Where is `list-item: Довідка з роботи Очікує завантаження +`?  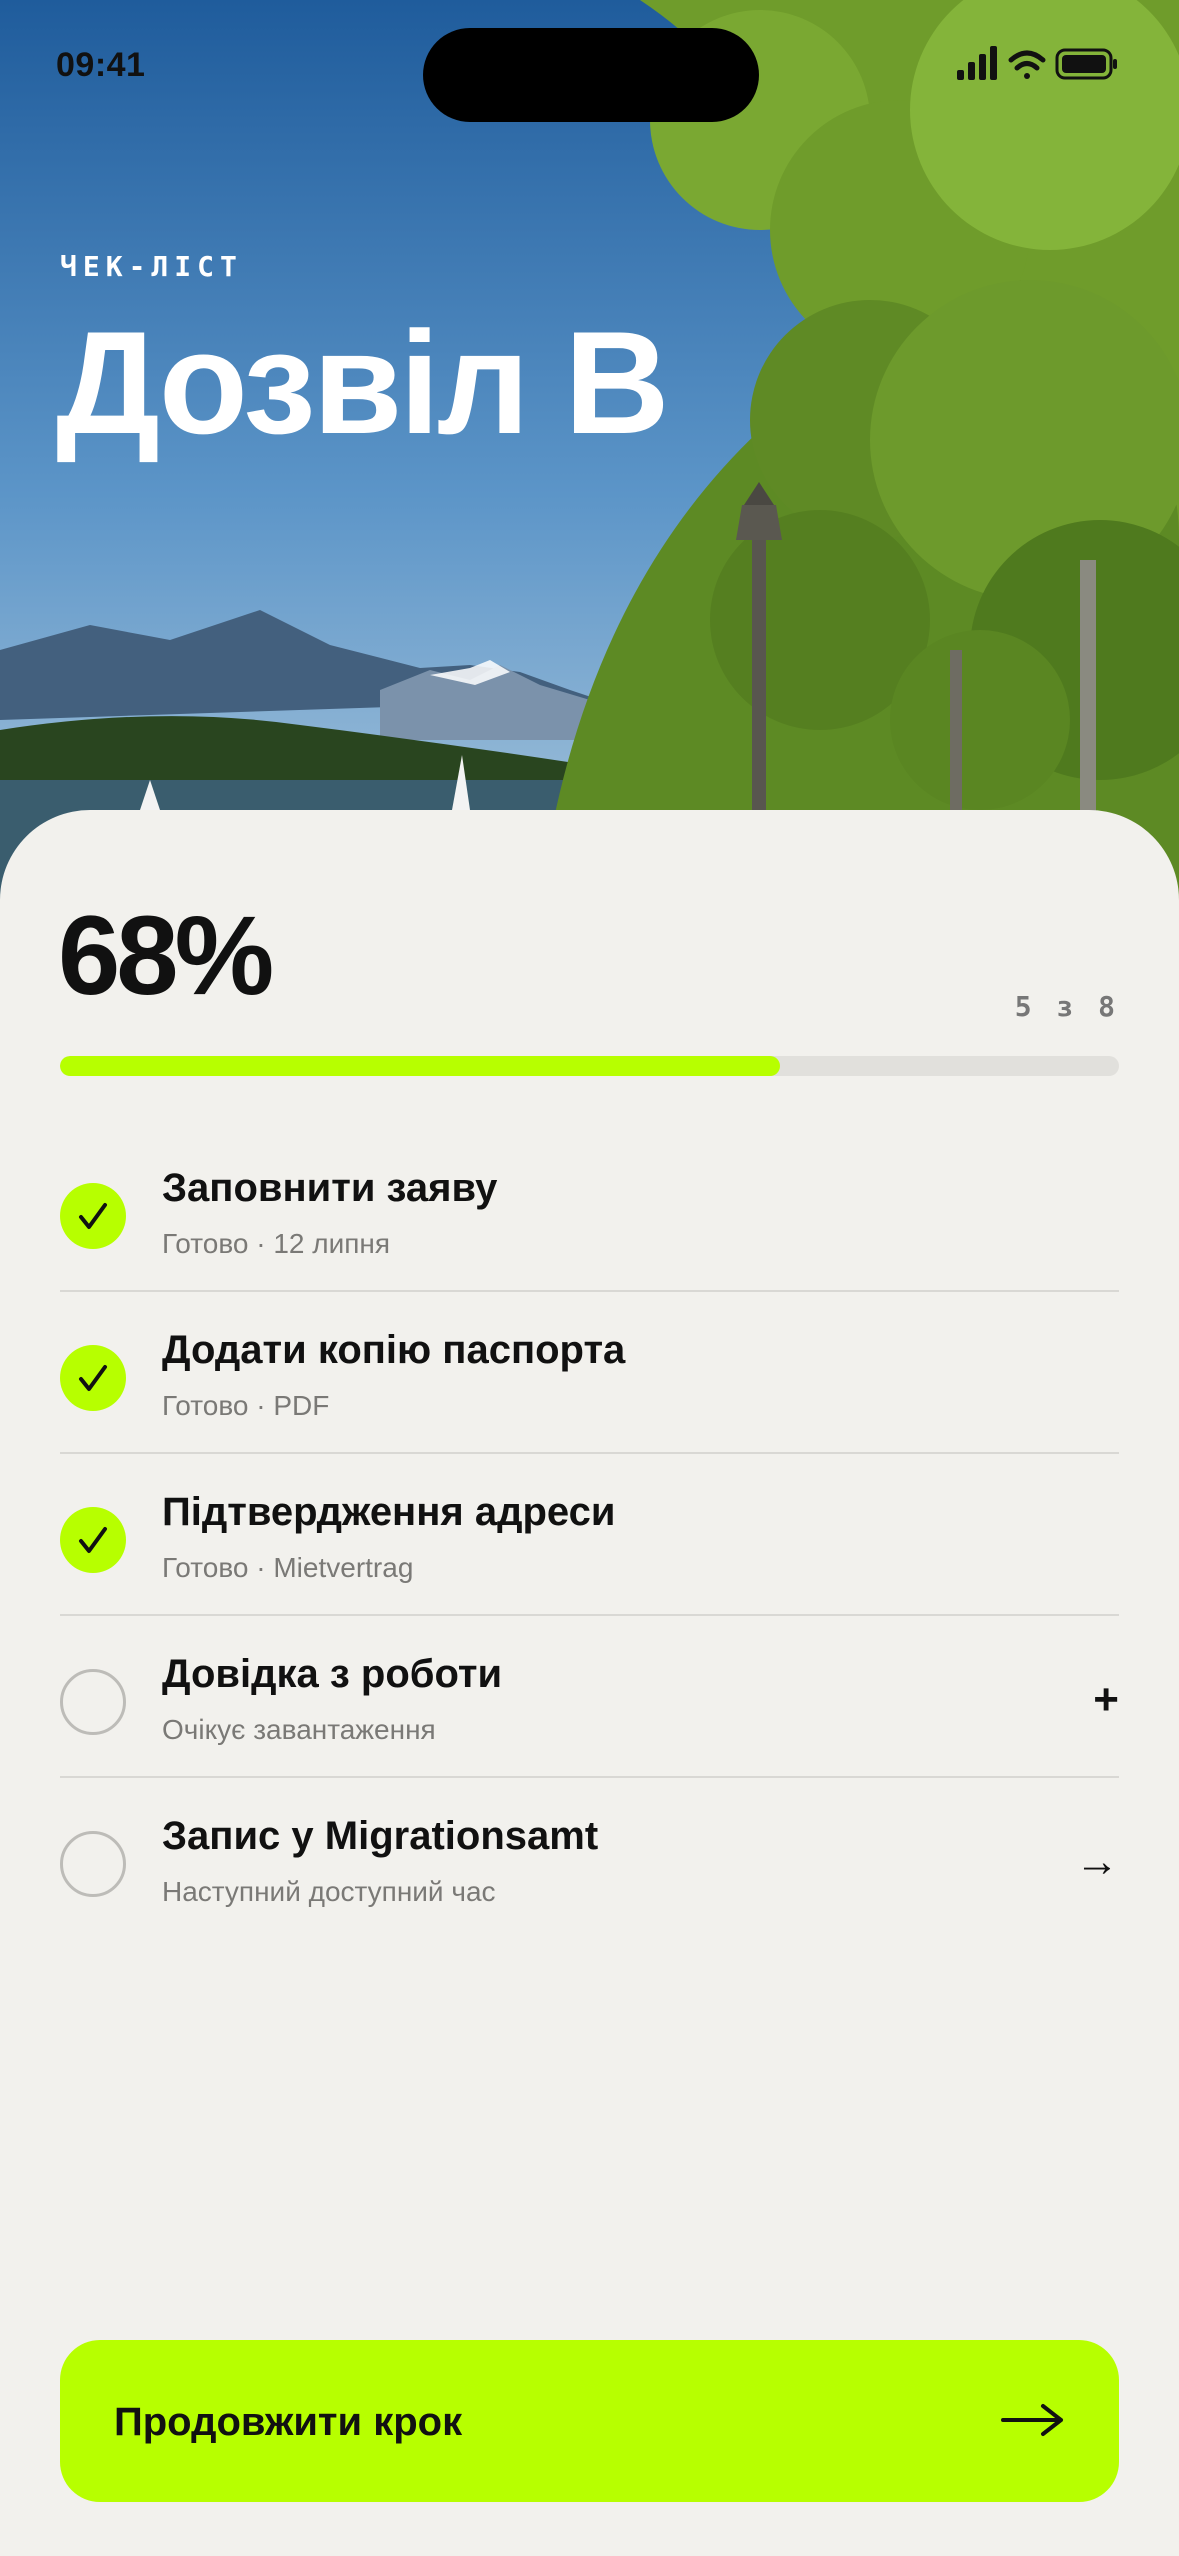 list-item: Довідка з роботи Очікує завантаження + is located at coordinates (589, 1697).